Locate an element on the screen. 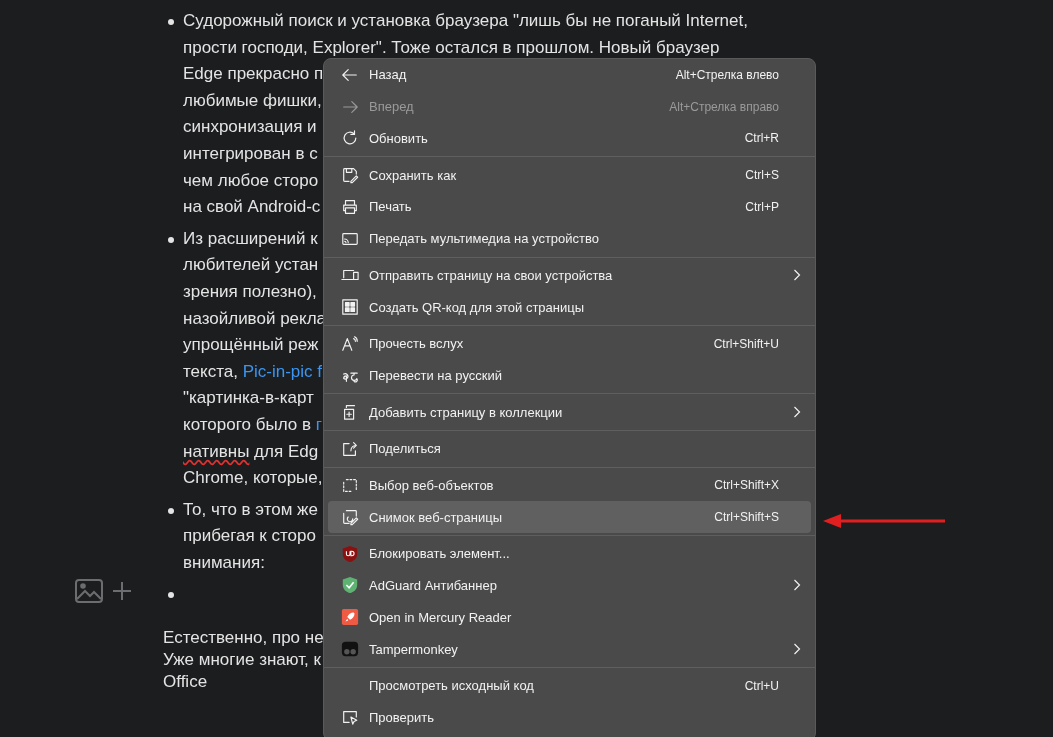 The image size is (1053, 737). menu-item: AdGuard Антибаннер is located at coordinates (569, 585).